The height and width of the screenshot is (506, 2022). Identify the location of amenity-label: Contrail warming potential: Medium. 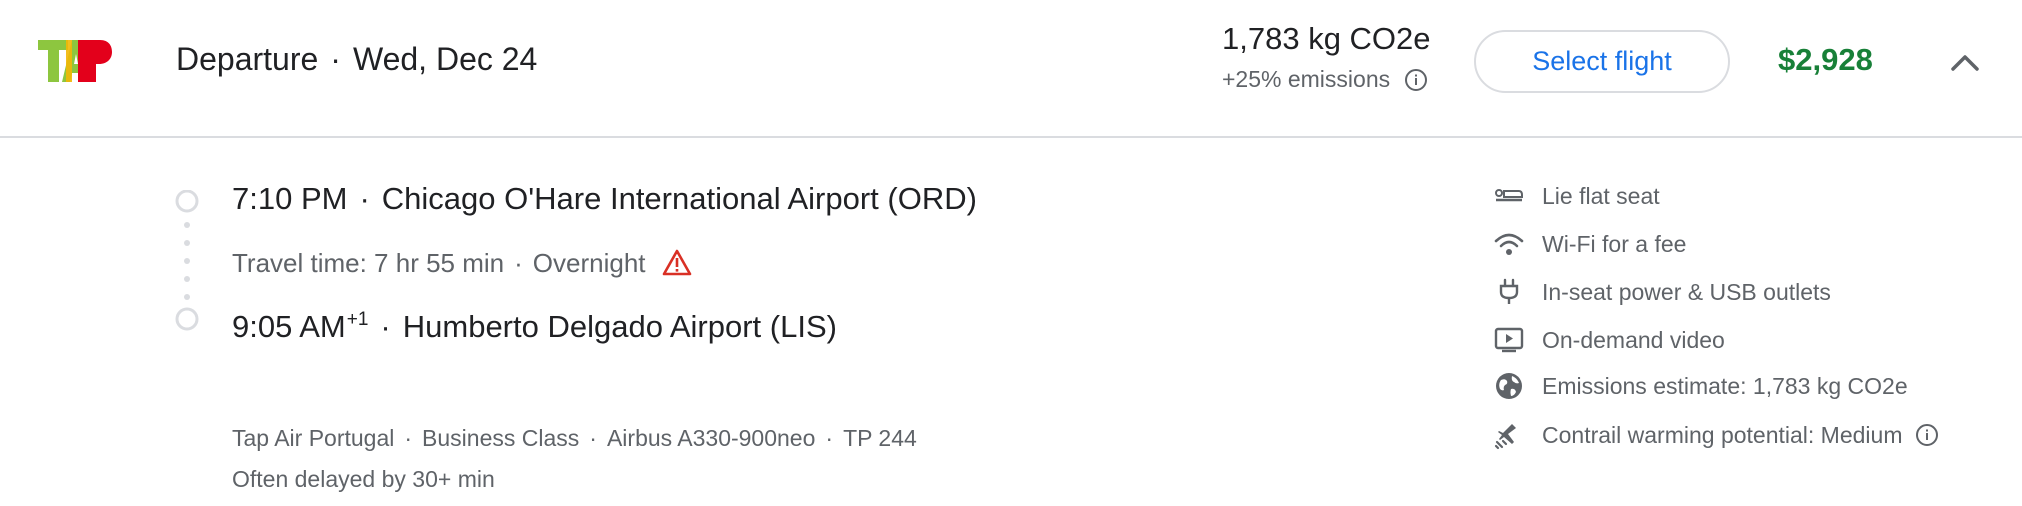
(1722, 434).